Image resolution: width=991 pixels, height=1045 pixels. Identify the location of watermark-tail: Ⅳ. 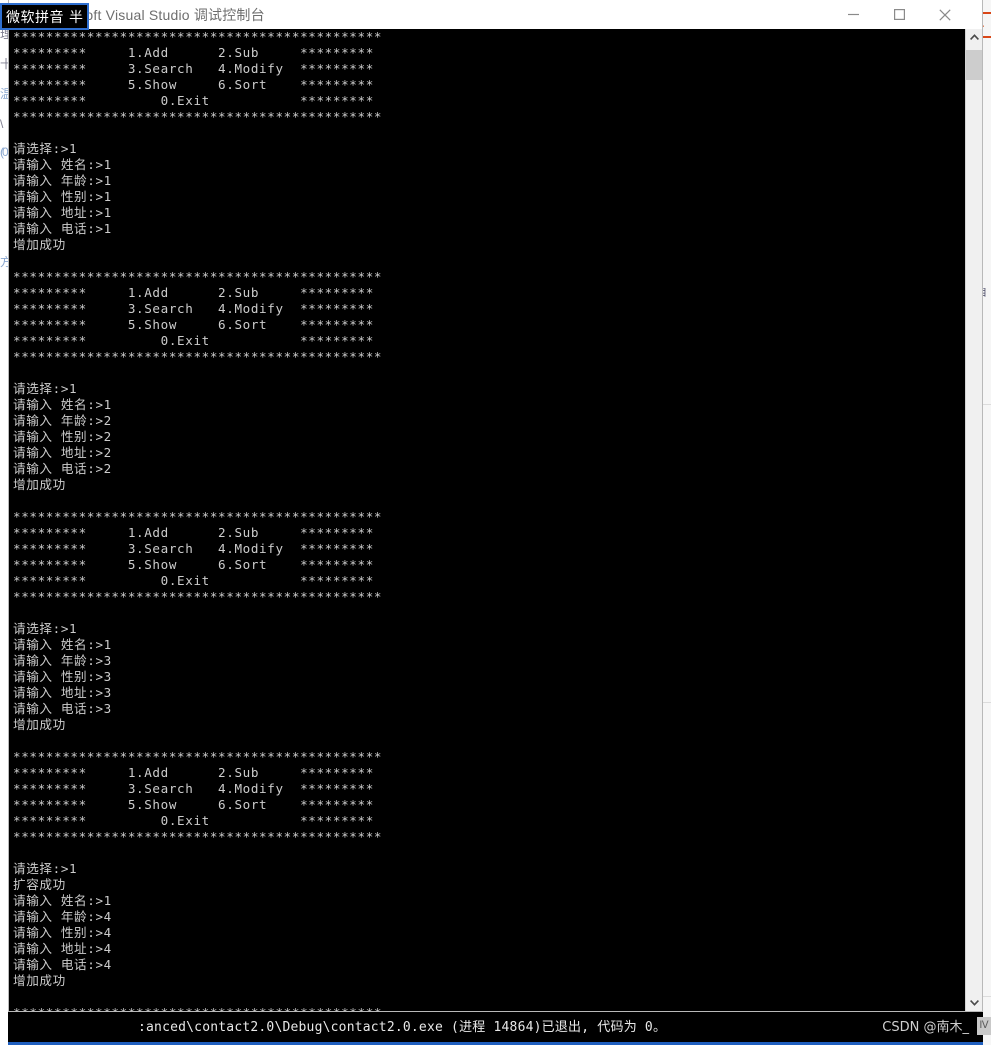
(984, 1026).